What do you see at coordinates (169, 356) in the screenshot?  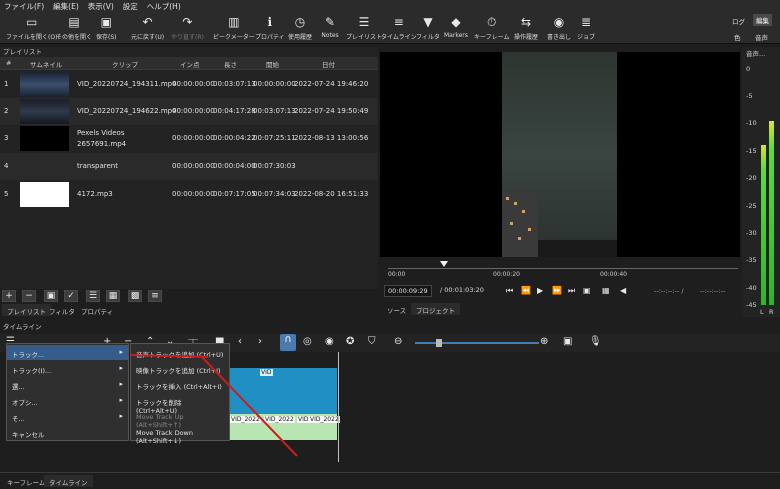 I see `underline-mark` at bounding box center [169, 356].